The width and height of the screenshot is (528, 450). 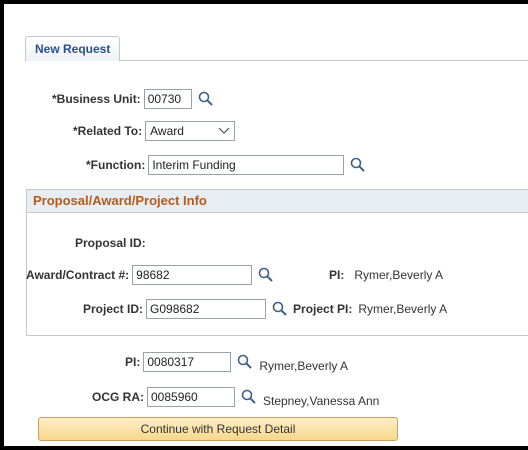 I want to click on function-label: *Function:, so click(x=116, y=165).